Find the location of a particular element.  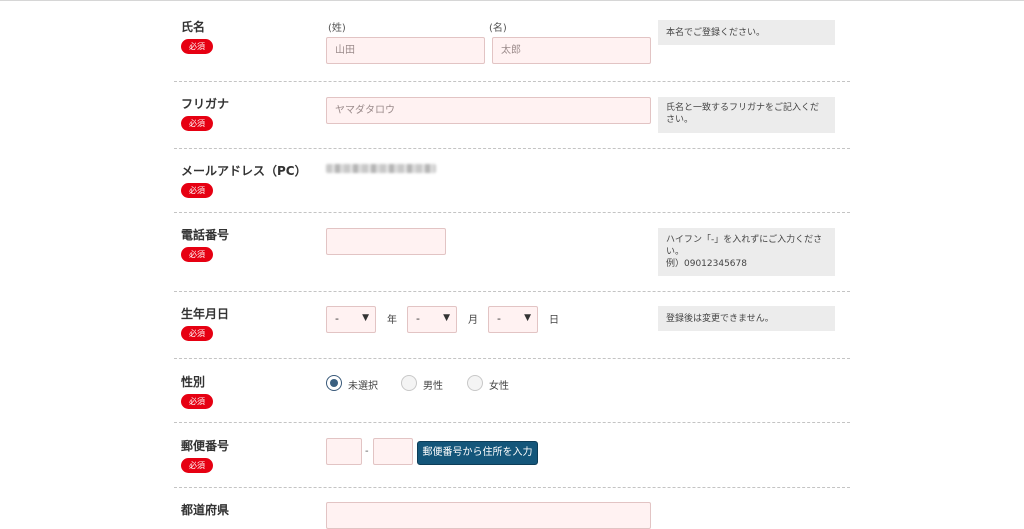

gender-radio-female is located at coordinates (475, 383).